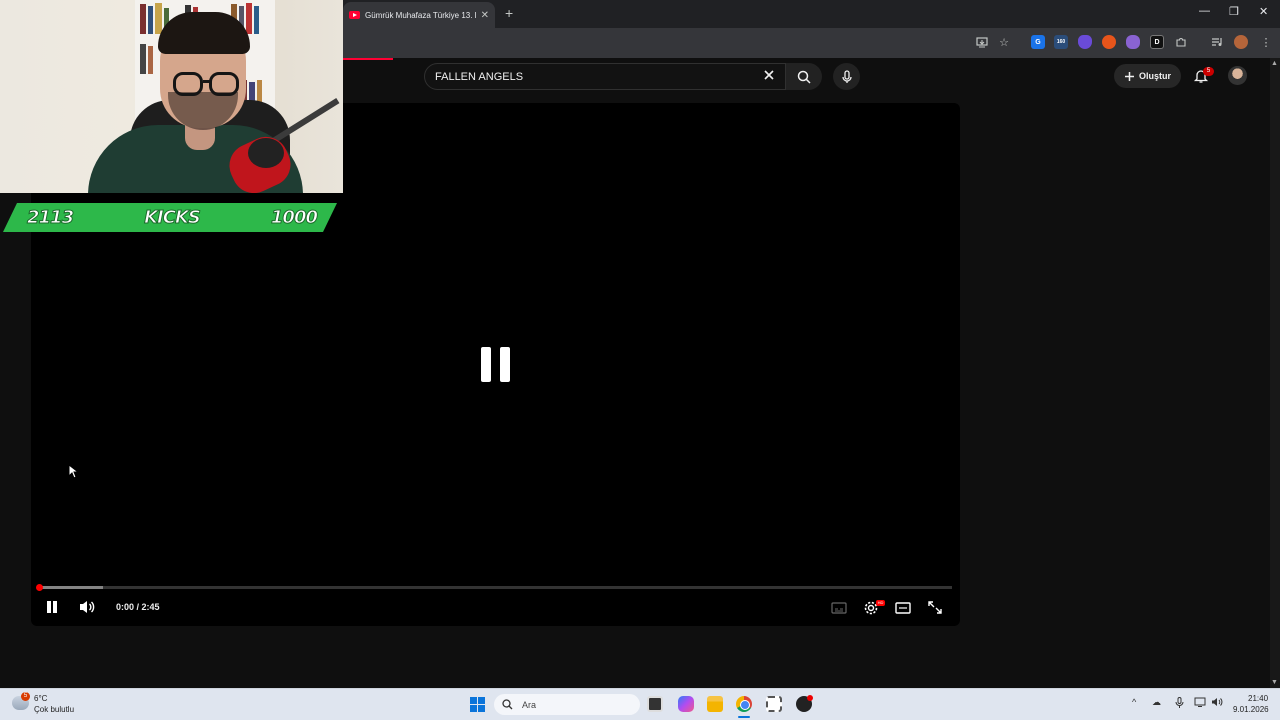 The width and height of the screenshot is (1280, 720). I want to click on progress-bar, so click(495, 587).